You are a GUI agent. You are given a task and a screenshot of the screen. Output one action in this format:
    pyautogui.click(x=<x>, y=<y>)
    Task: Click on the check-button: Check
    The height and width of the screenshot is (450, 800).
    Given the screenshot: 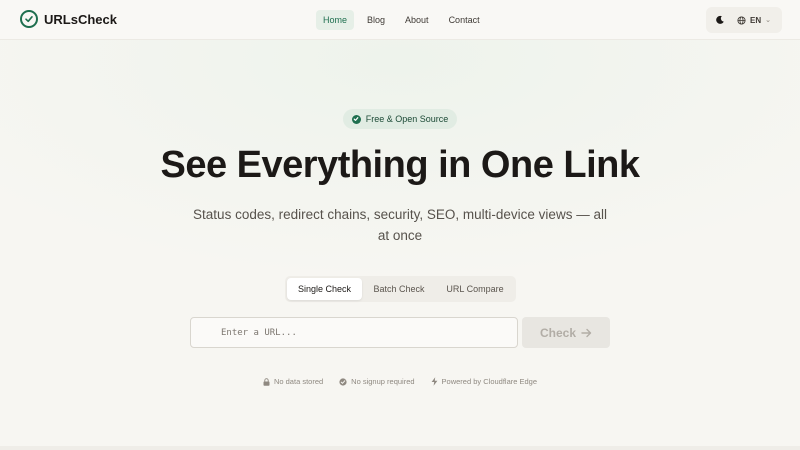 What is the action you would take?
    pyautogui.click(x=566, y=332)
    